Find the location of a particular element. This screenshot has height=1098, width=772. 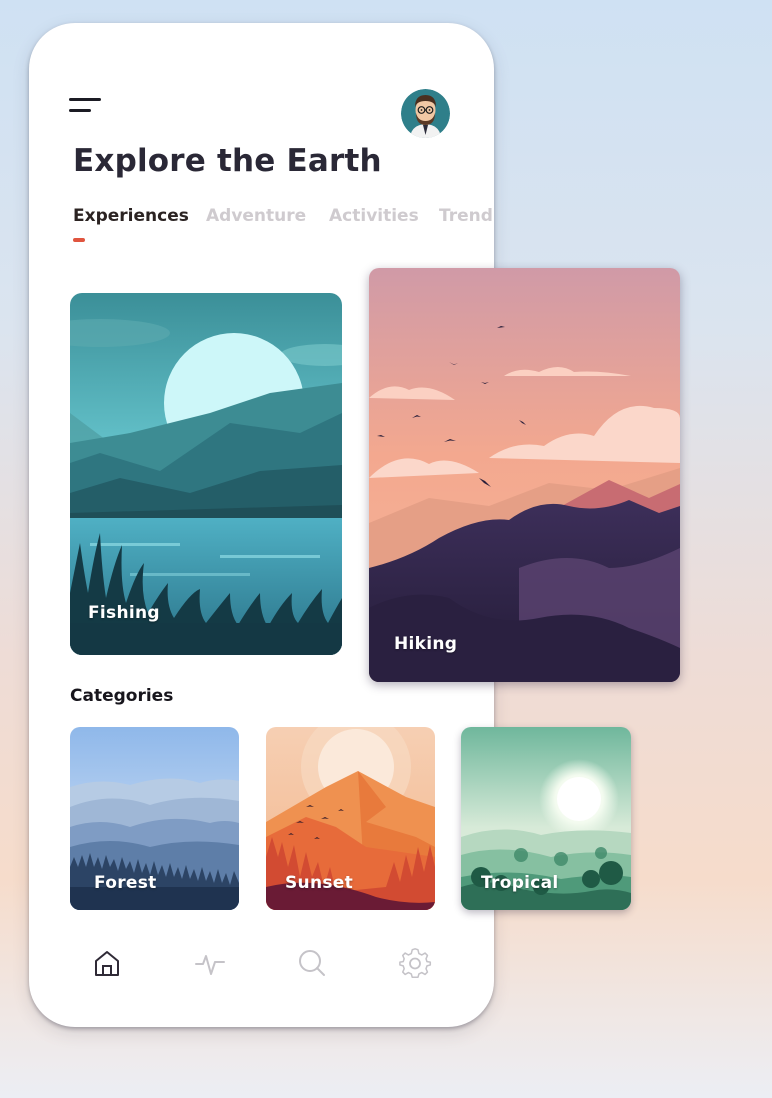

tab-adventure: Adventure is located at coordinates (256, 216).